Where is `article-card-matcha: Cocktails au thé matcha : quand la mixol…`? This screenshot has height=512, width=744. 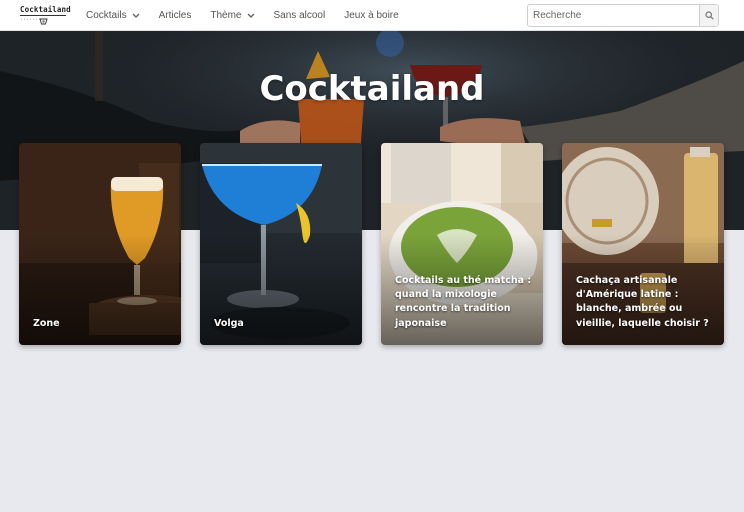
article-card-matcha: Cocktails au thé matcha : quand la mixol… is located at coordinates (462, 244).